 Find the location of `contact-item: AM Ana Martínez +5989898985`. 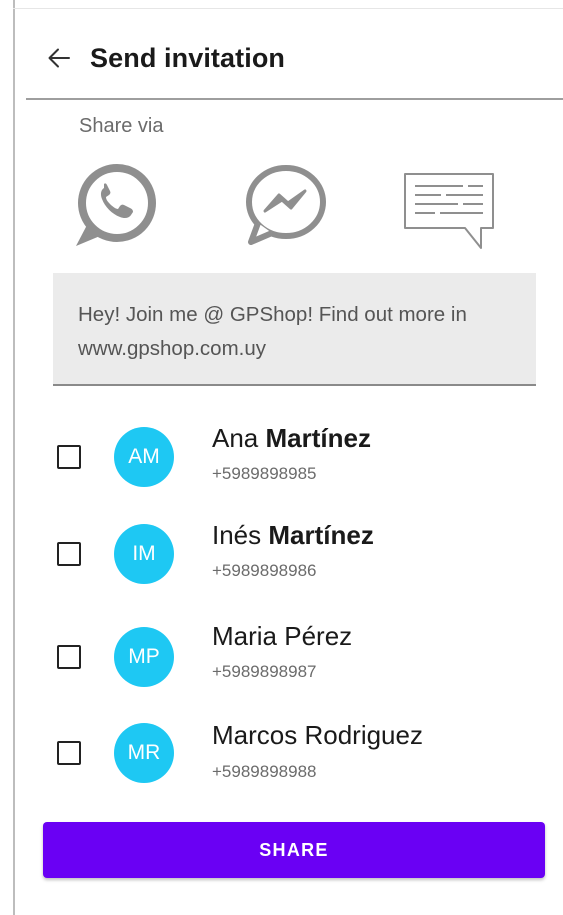

contact-item: AM Ana Martínez +5989898985 is located at coordinates (295, 455).